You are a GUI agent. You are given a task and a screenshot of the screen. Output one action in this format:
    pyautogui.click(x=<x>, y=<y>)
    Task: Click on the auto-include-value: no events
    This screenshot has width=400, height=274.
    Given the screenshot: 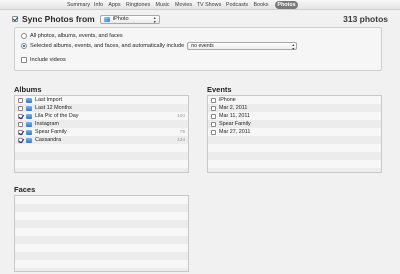 What is the action you would take?
    pyautogui.click(x=202, y=46)
    